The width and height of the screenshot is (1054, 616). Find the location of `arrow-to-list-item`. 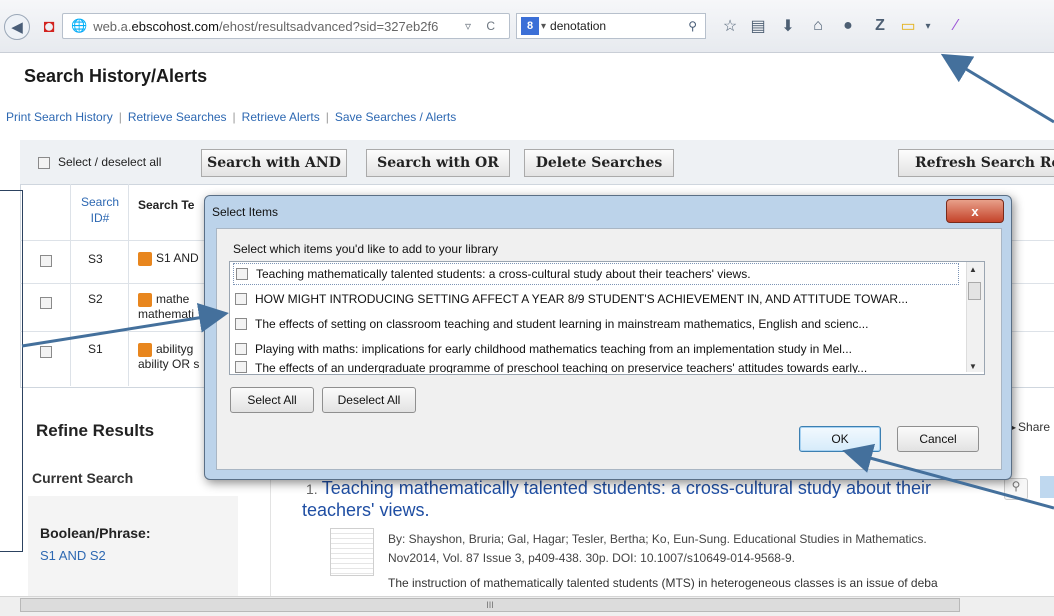

arrow-to-list-item is located at coordinates (125, 325).